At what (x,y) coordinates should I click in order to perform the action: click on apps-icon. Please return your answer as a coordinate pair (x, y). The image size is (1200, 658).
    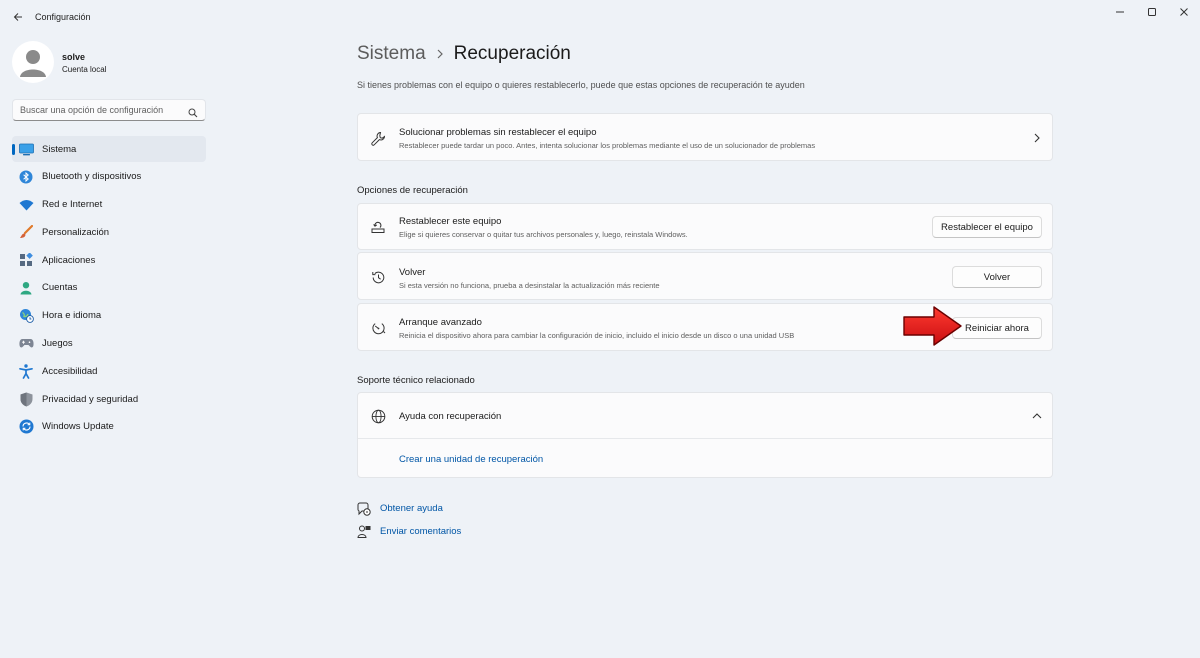
    Looking at the image, I should click on (26, 260).